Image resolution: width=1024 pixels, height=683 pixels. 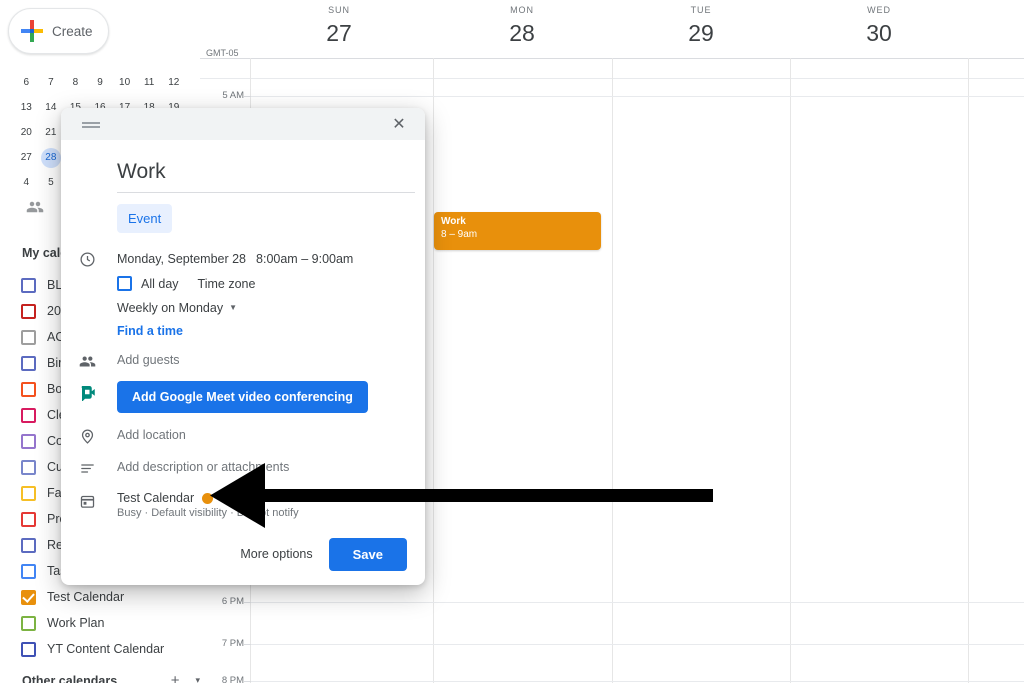 What do you see at coordinates (271, 435) in the screenshot?
I see `location-content: Add location` at bounding box center [271, 435].